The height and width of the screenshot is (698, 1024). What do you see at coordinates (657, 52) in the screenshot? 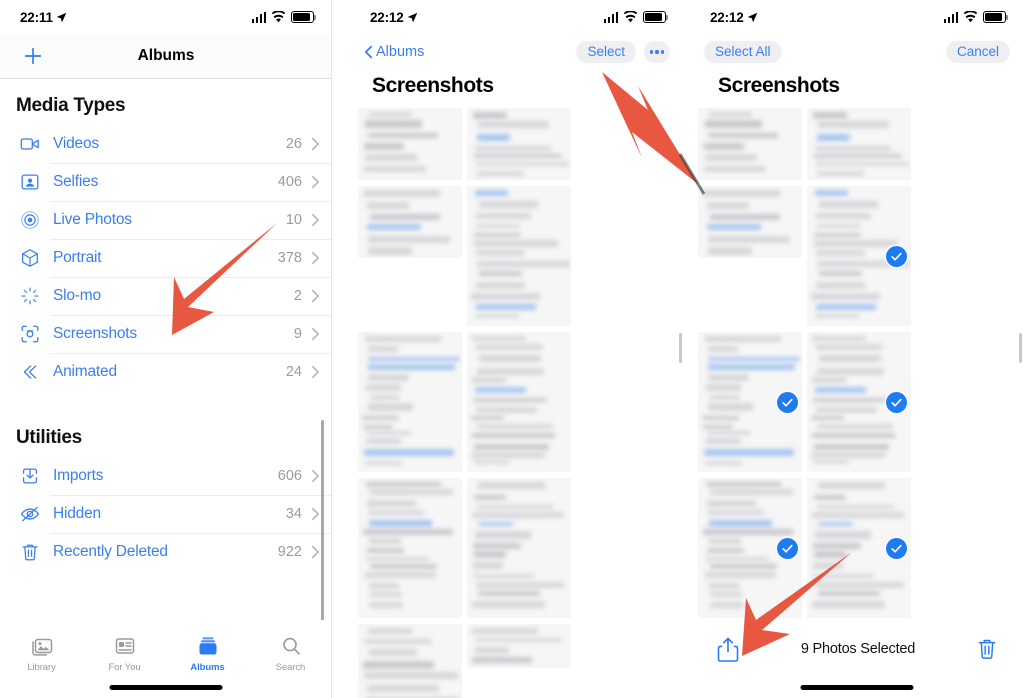
I see `more-options-button` at bounding box center [657, 52].